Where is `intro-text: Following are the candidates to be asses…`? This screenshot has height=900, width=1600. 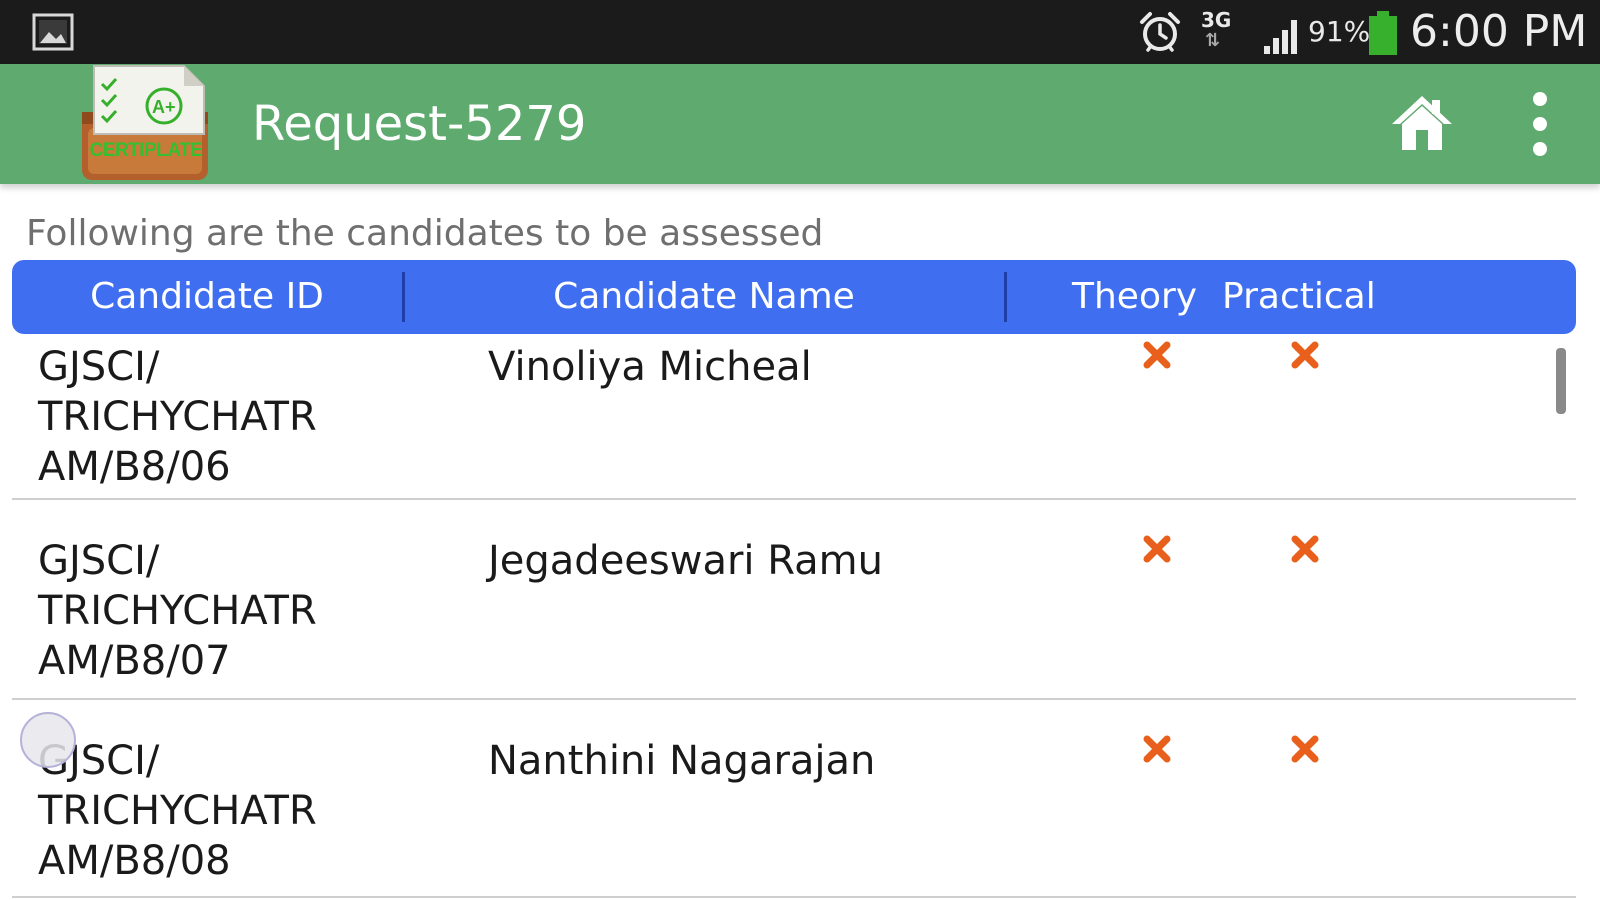 intro-text: Following are the candidates to be asses… is located at coordinates (425, 233).